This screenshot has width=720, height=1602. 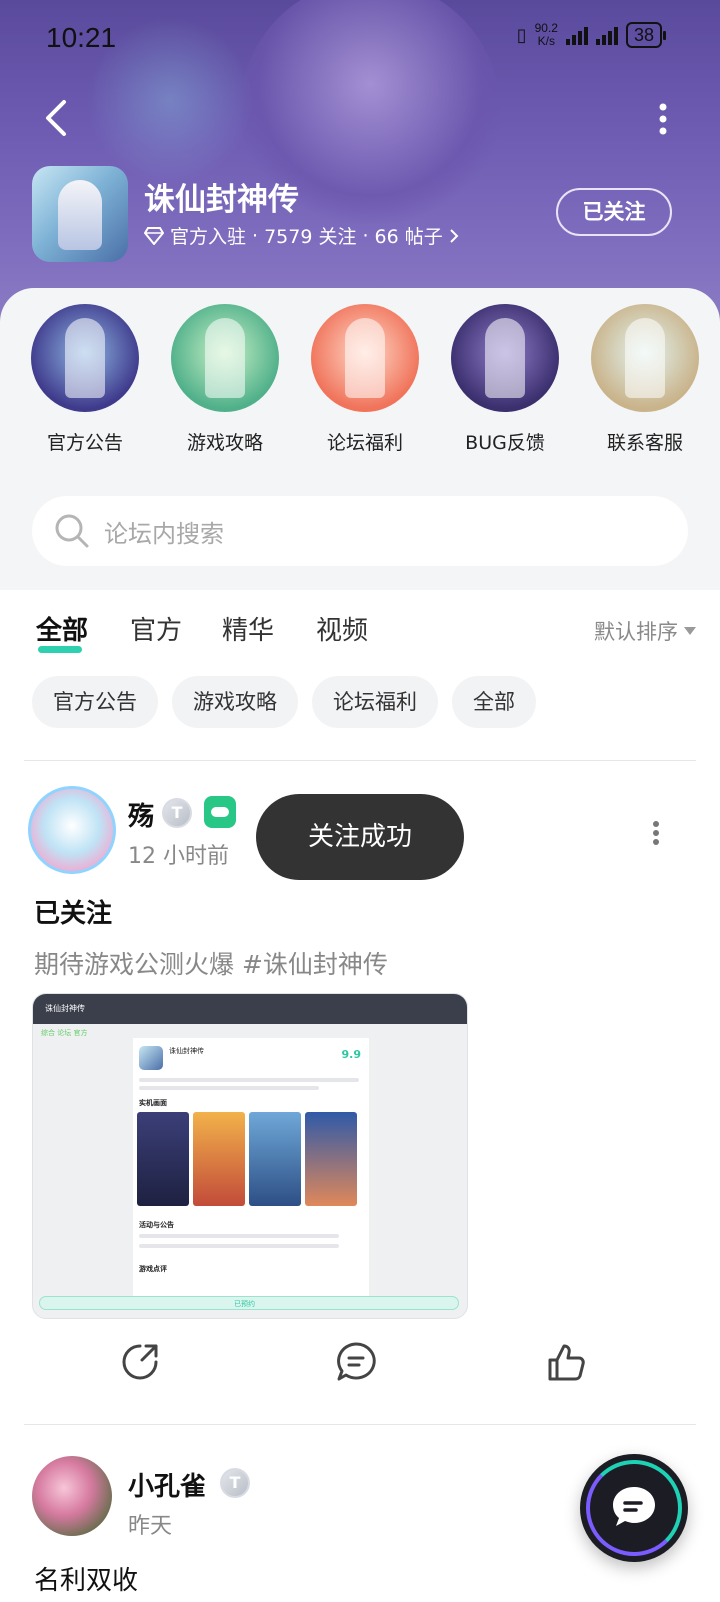 I want to click on screenshot-section: 活动与公告, so click(x=156, y=1225).